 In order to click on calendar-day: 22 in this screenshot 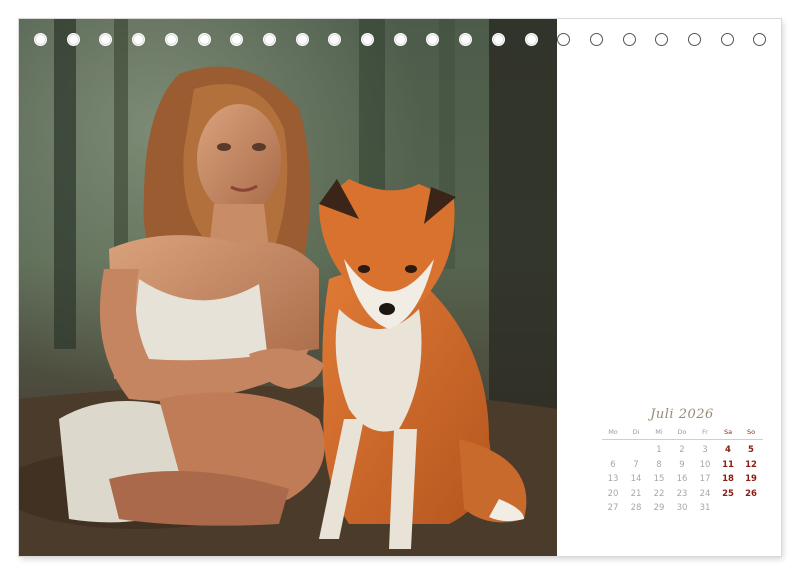, I will do `click(659, 493)`.